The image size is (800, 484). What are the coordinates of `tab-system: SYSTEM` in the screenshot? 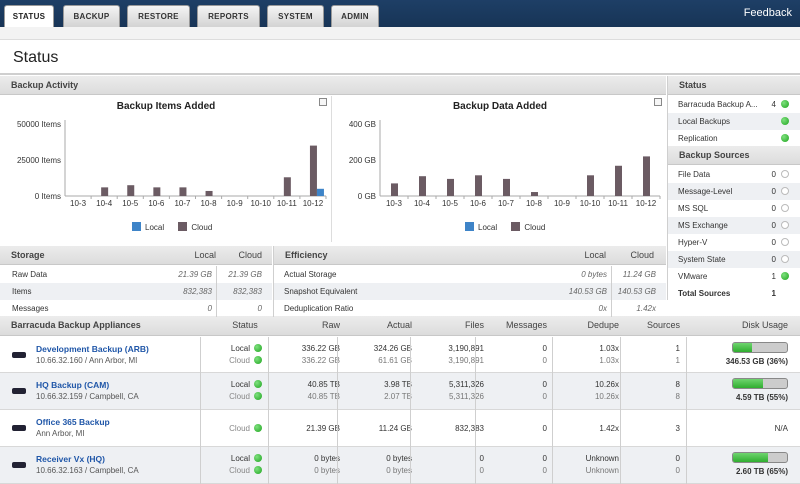 It's located at (295, 16).